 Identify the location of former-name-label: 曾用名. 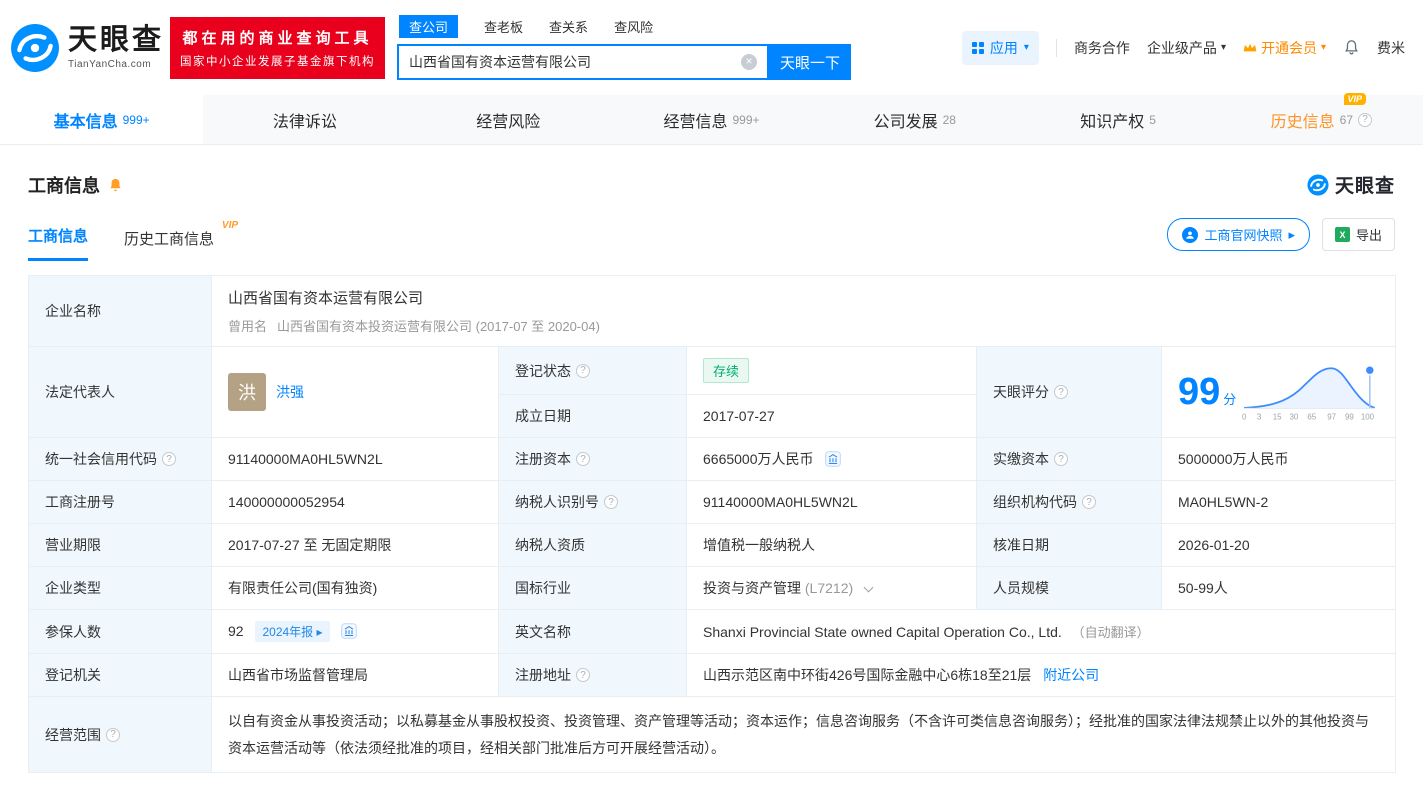
(248, 326).